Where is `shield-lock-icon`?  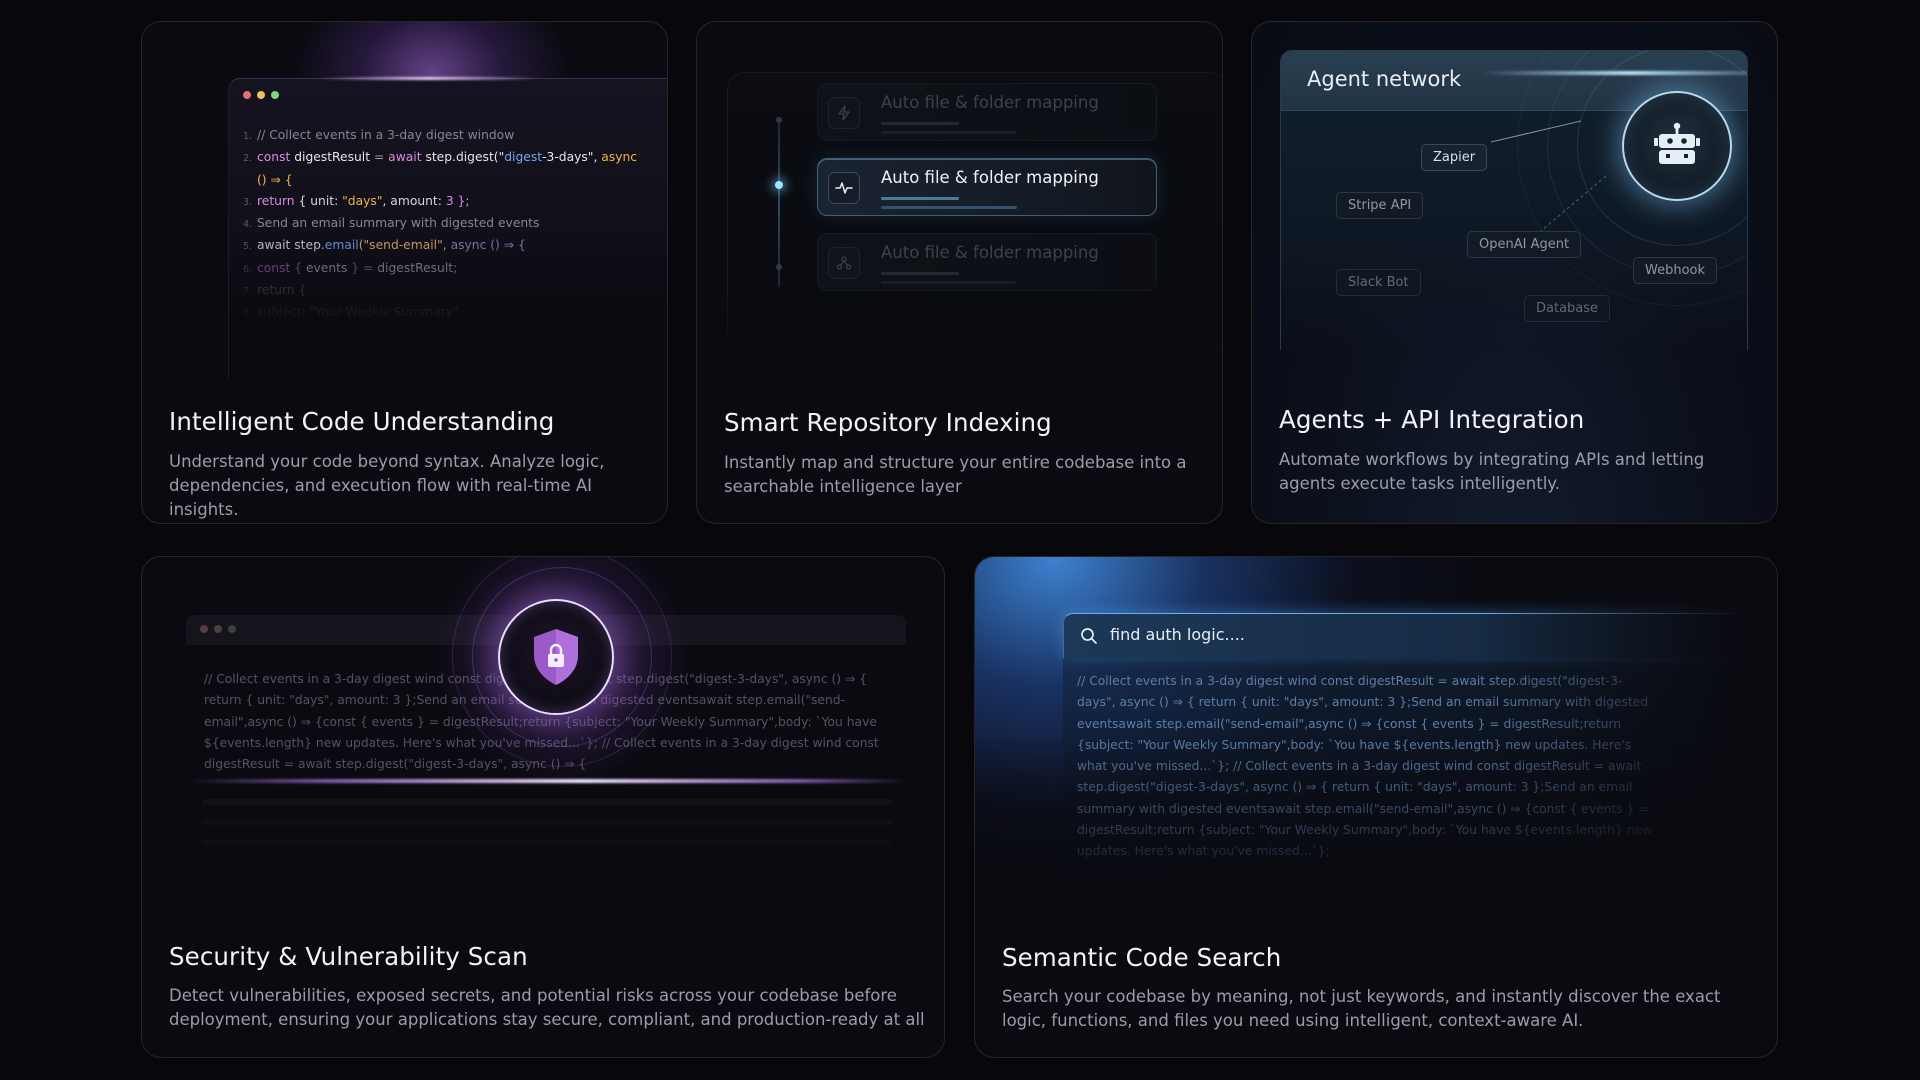 shield-lock-icon is located at coordinates (556, 657).